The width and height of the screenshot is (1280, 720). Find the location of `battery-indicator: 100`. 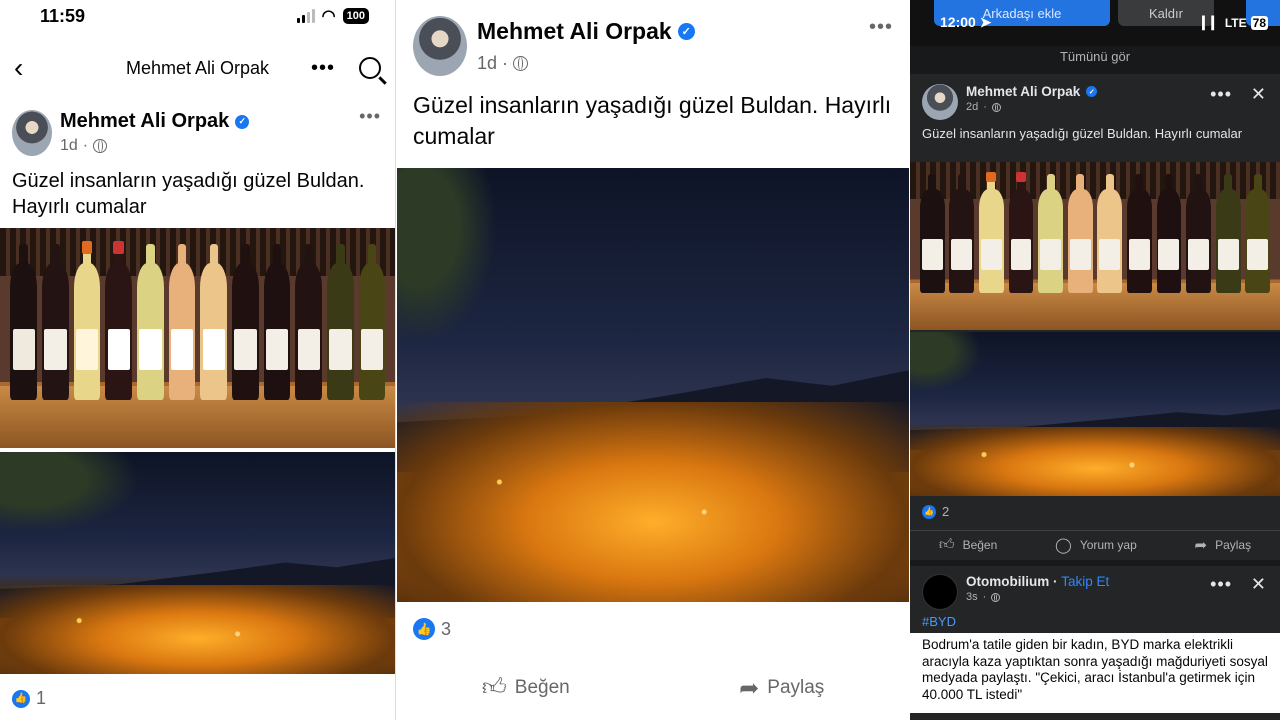

battery-indicator: 100 is located at coordinates (355, 16).